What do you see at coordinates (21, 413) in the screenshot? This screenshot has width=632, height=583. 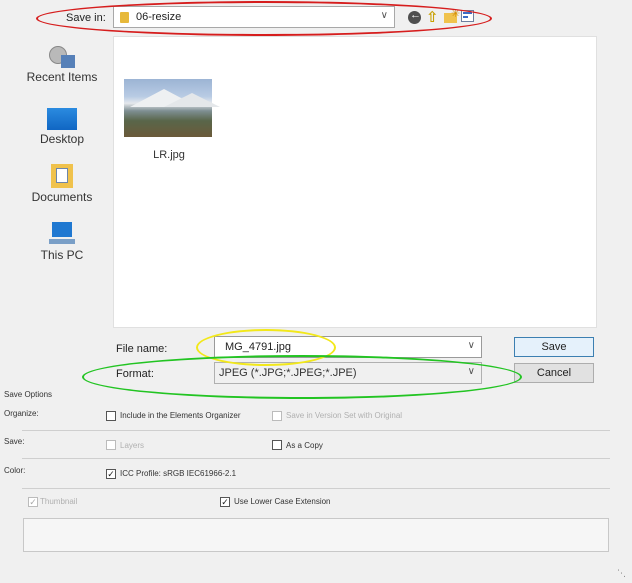 I see `organize-label: Organize:` at bounding box center [21, 413].